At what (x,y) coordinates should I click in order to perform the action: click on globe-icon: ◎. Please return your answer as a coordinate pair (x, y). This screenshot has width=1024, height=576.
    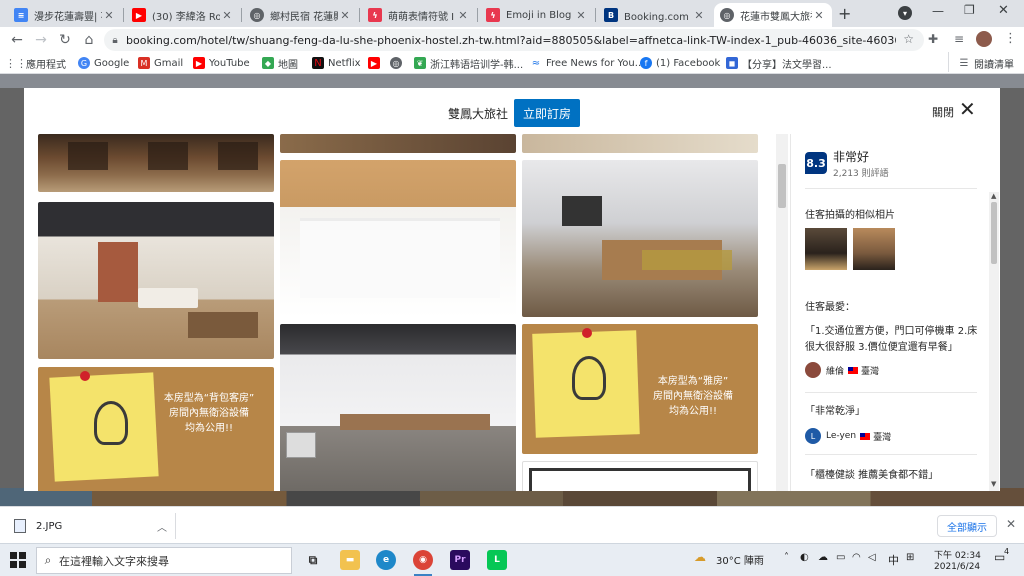
    Looking at the image, I should click on (257, 15).